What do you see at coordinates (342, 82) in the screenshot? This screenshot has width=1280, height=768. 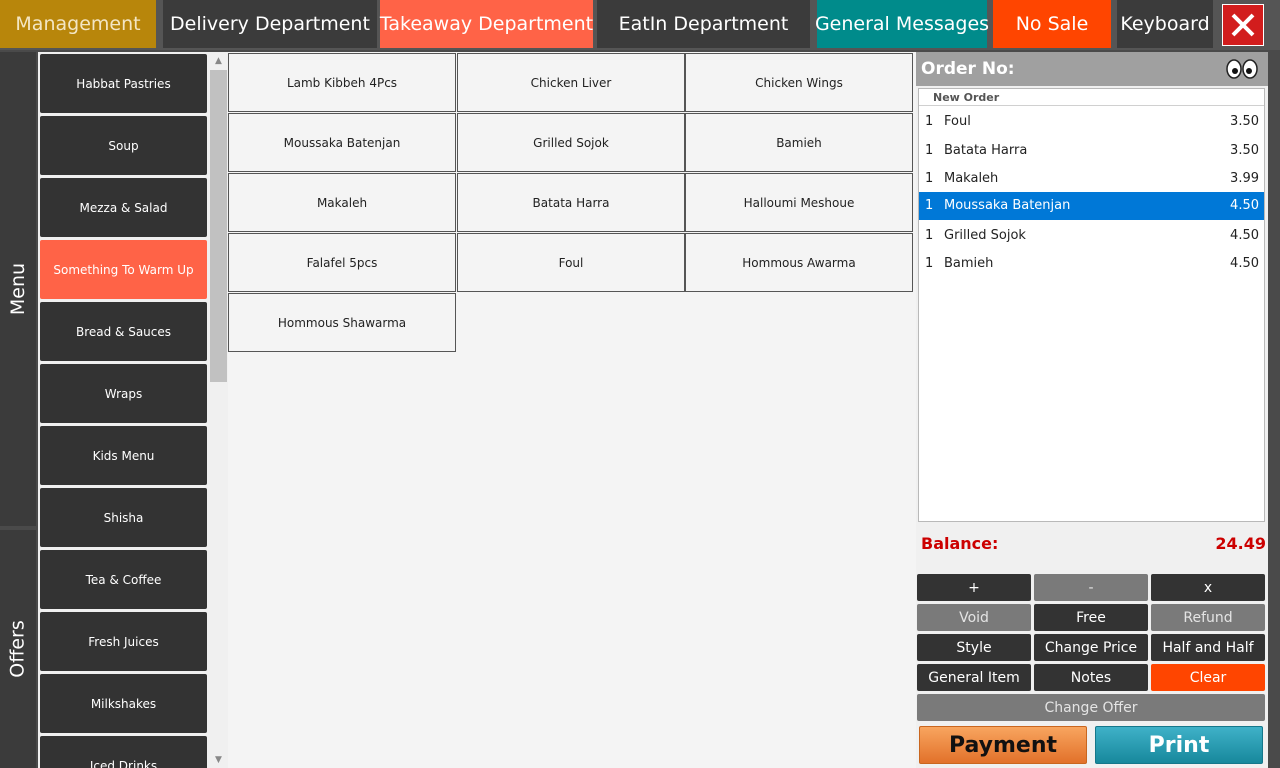 I see `item-lamb-kibbeh: Lamb Kibbeh 4Pcs` at bounding box center [342, 82].